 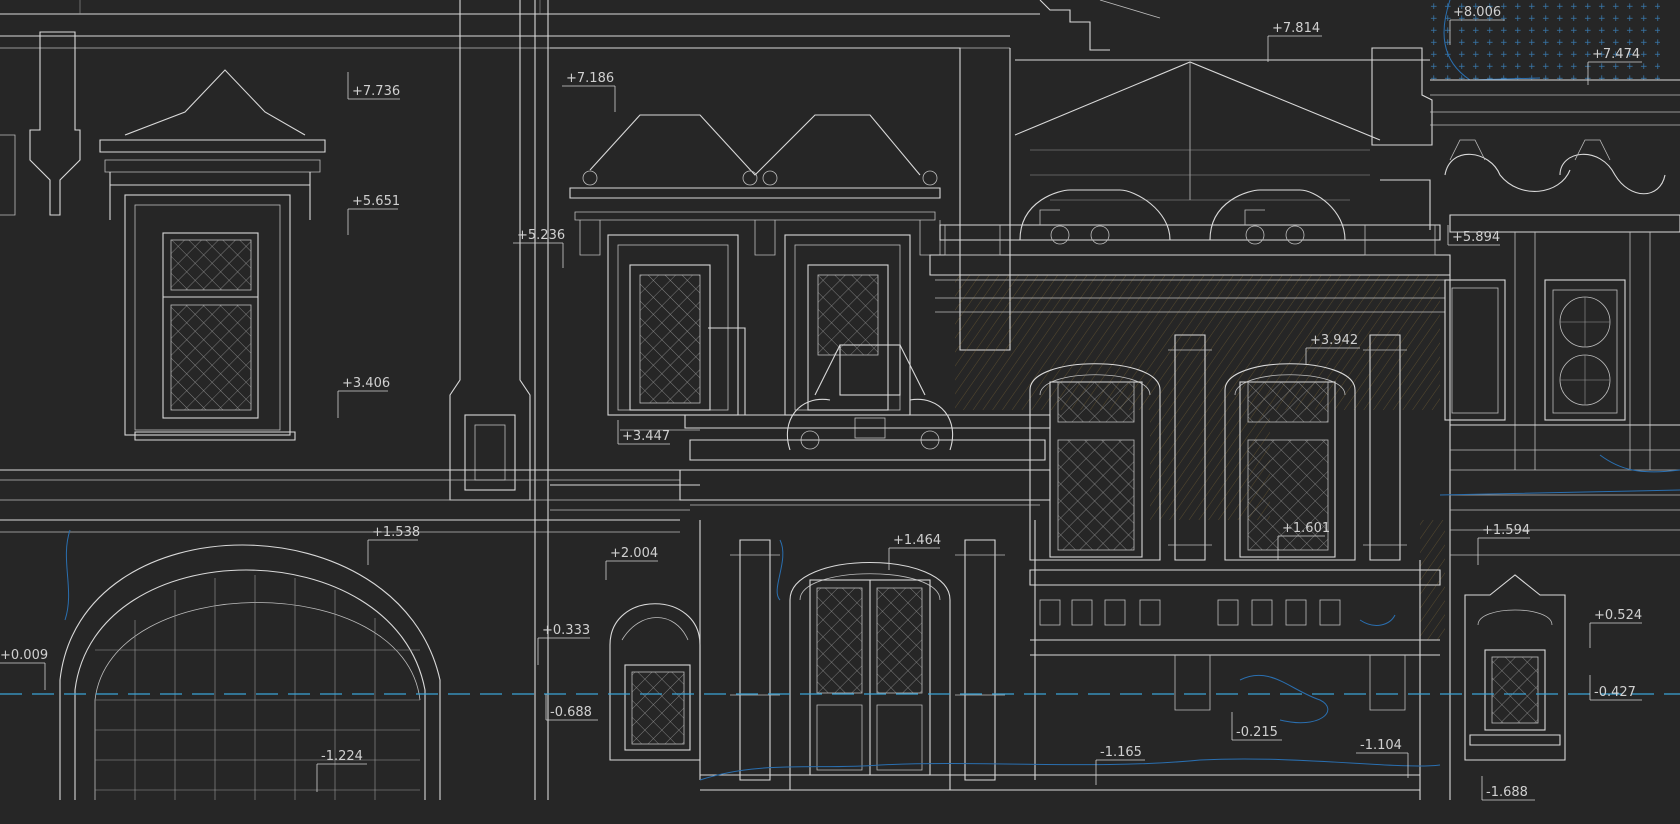 What do you see at coordinates (631, 563) in the screenshot?
I see `level-mark: +2.004` at bounding box center [631, 563].